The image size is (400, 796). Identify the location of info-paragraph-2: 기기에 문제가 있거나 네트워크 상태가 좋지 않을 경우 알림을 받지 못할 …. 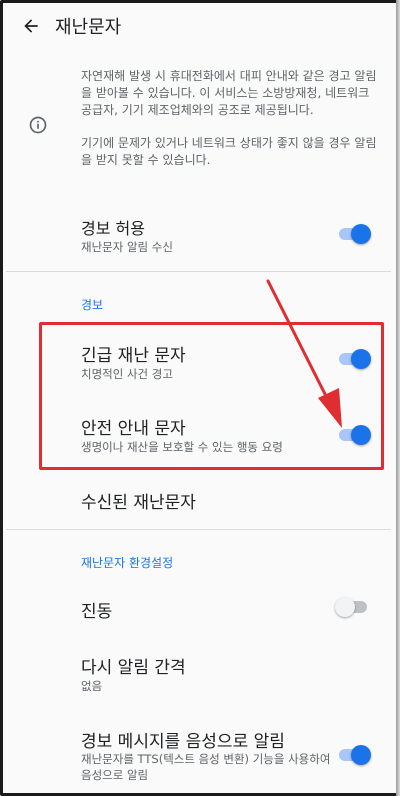
(229, 151).